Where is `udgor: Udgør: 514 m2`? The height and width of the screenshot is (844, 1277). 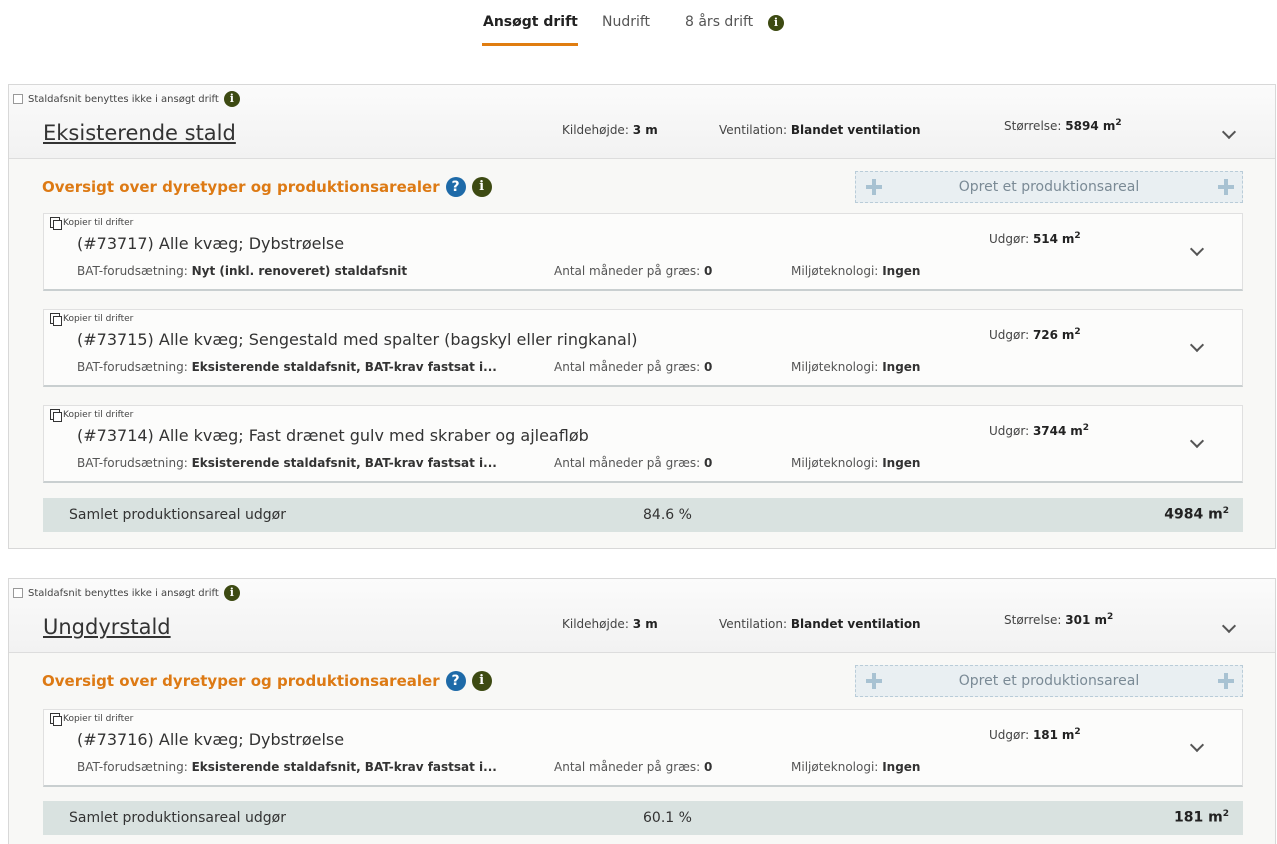 udgor: Udgør: 514 m2 is located at coordinates (1035, 238).